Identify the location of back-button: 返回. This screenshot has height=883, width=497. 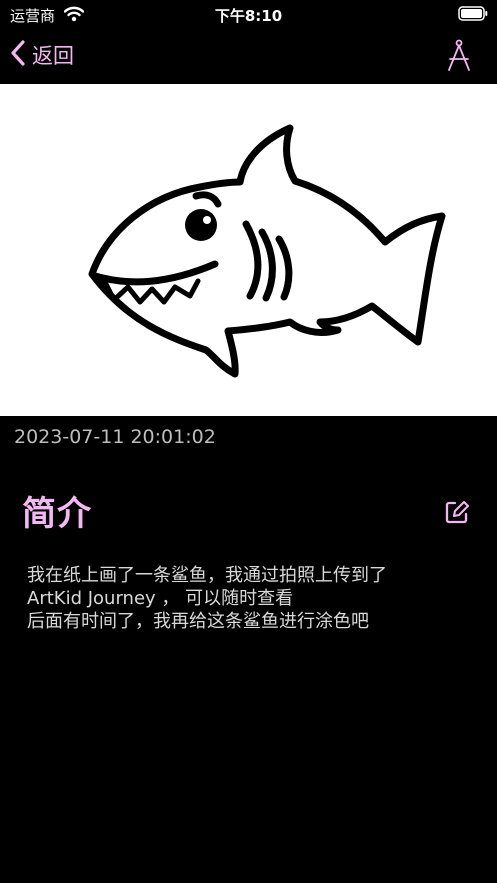
(42, 55).